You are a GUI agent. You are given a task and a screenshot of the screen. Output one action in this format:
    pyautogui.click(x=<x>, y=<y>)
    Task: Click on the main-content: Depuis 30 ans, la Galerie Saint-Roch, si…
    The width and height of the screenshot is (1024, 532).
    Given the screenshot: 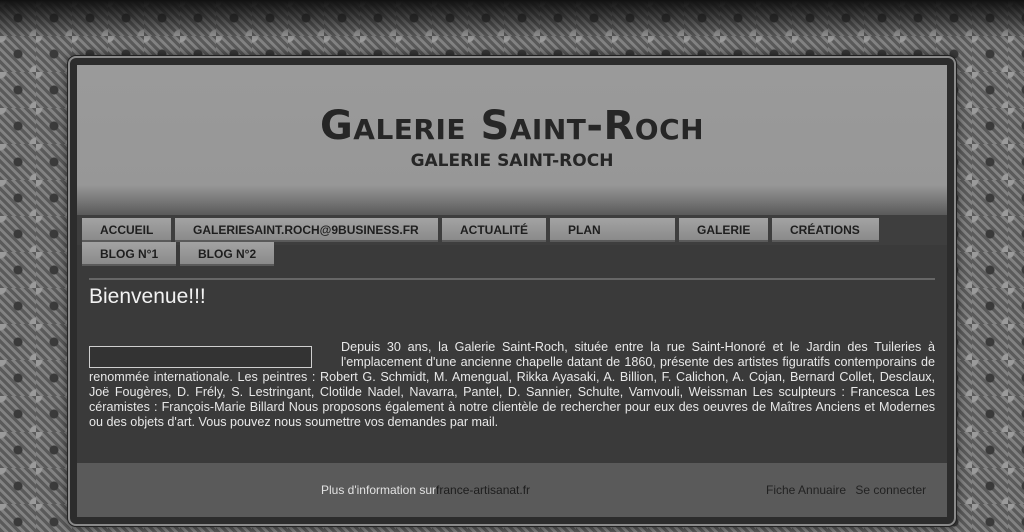 What is the action you would take?
    pyautogui.click(x=512, y=385)
    